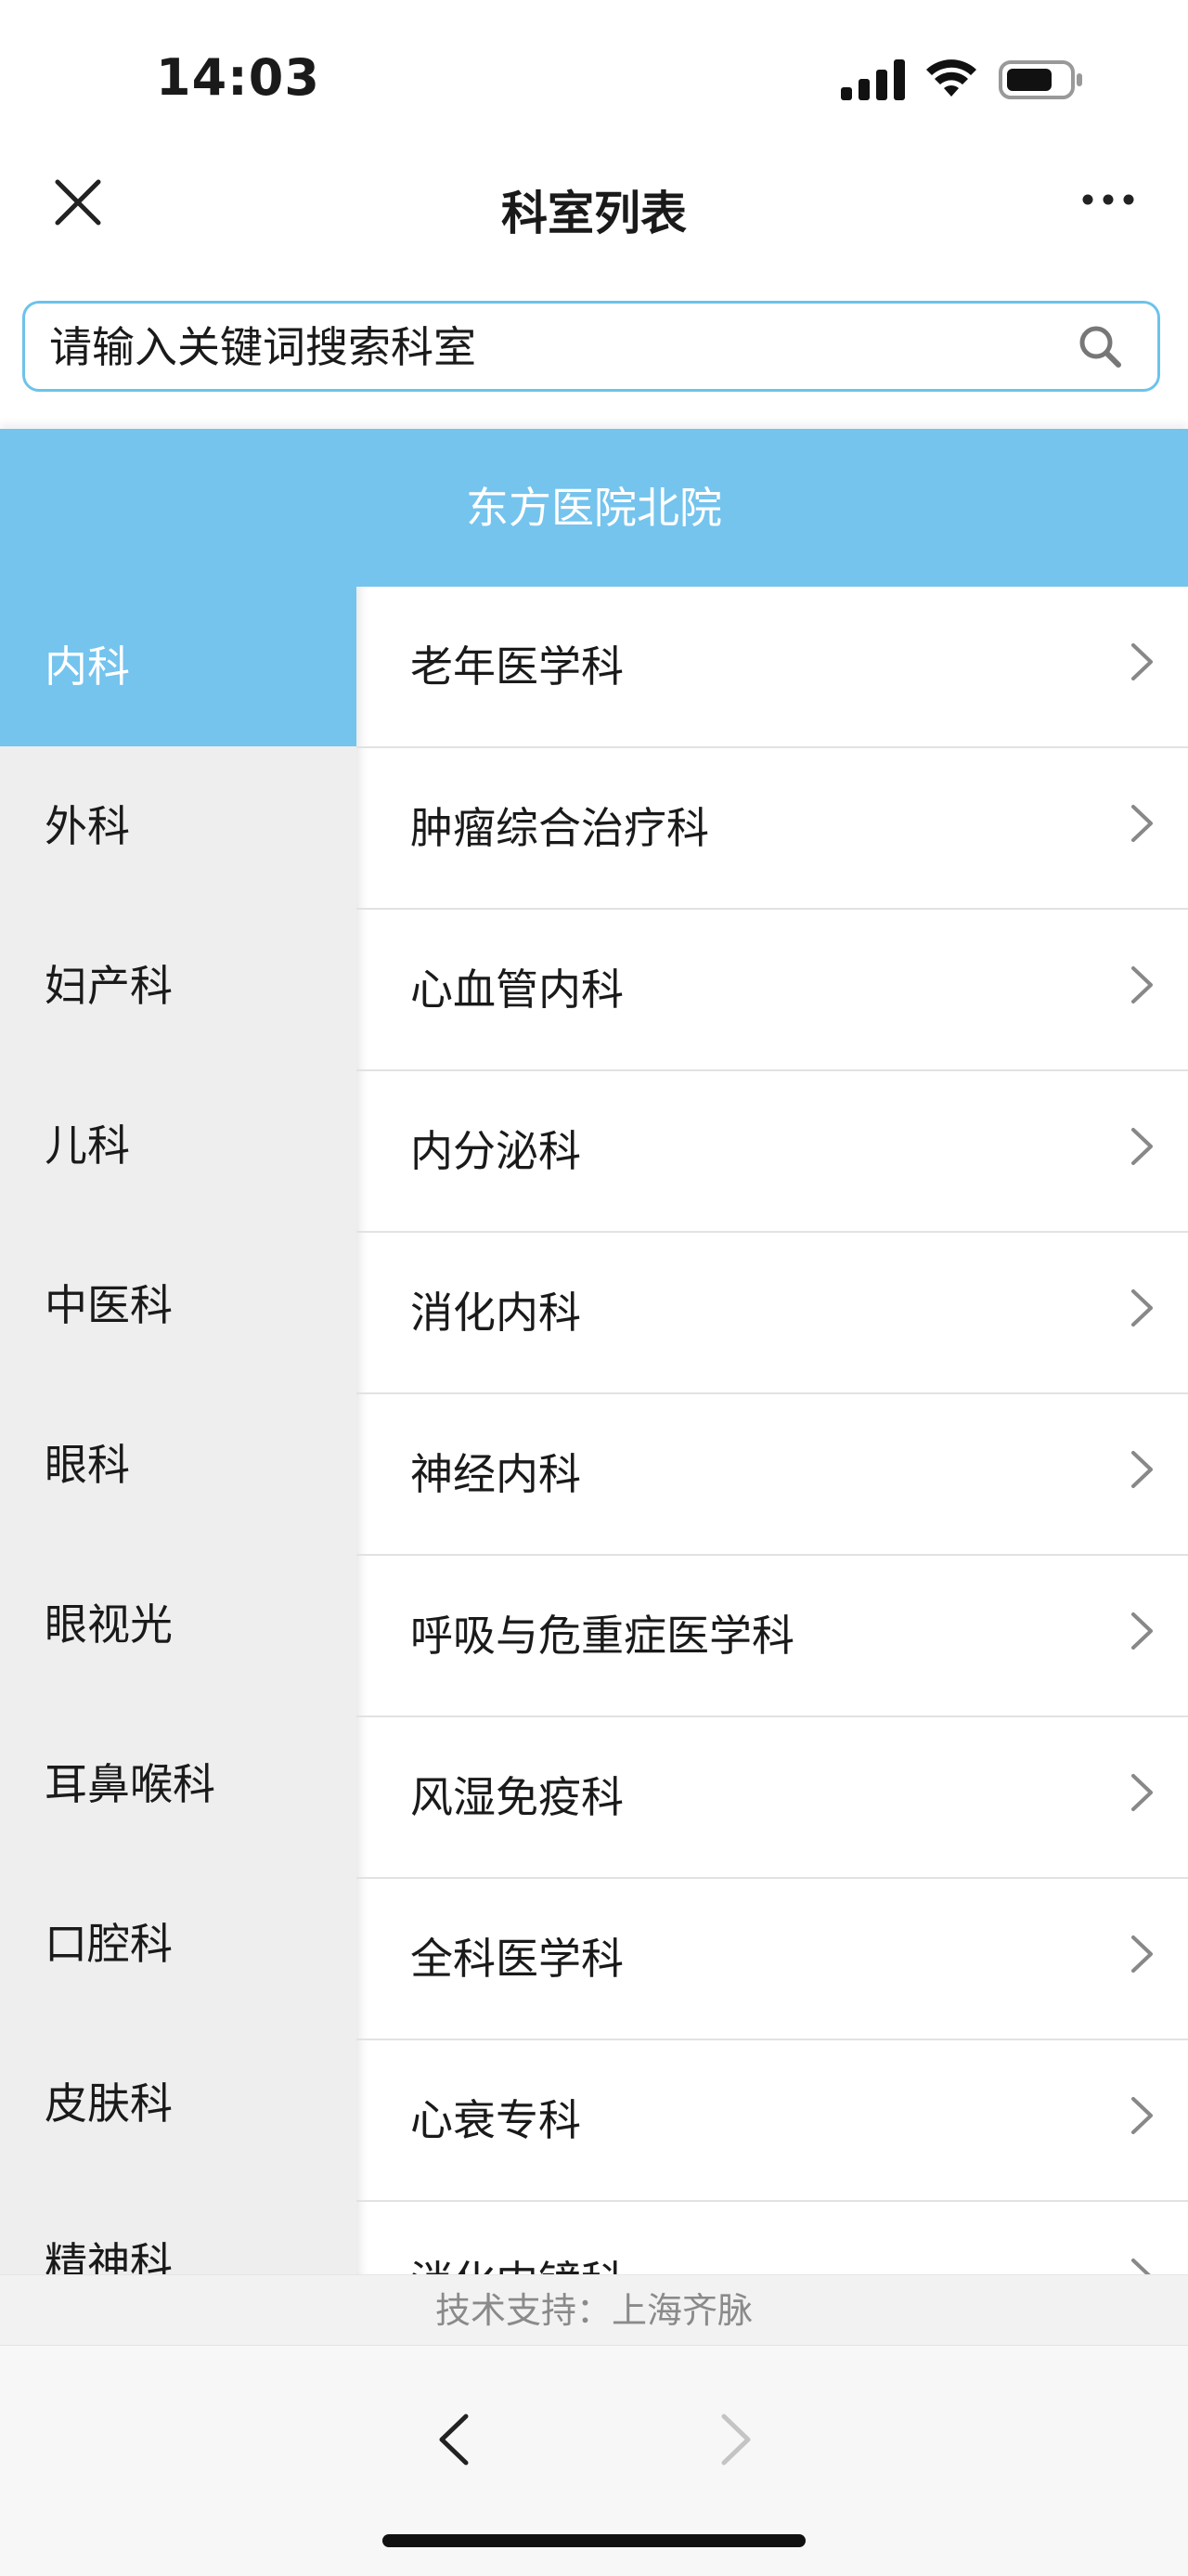  What do you see at coordinates (772, 1475) in the screenshot?
I see `department-row: 神经内科` at bounding box center [772, 1475].